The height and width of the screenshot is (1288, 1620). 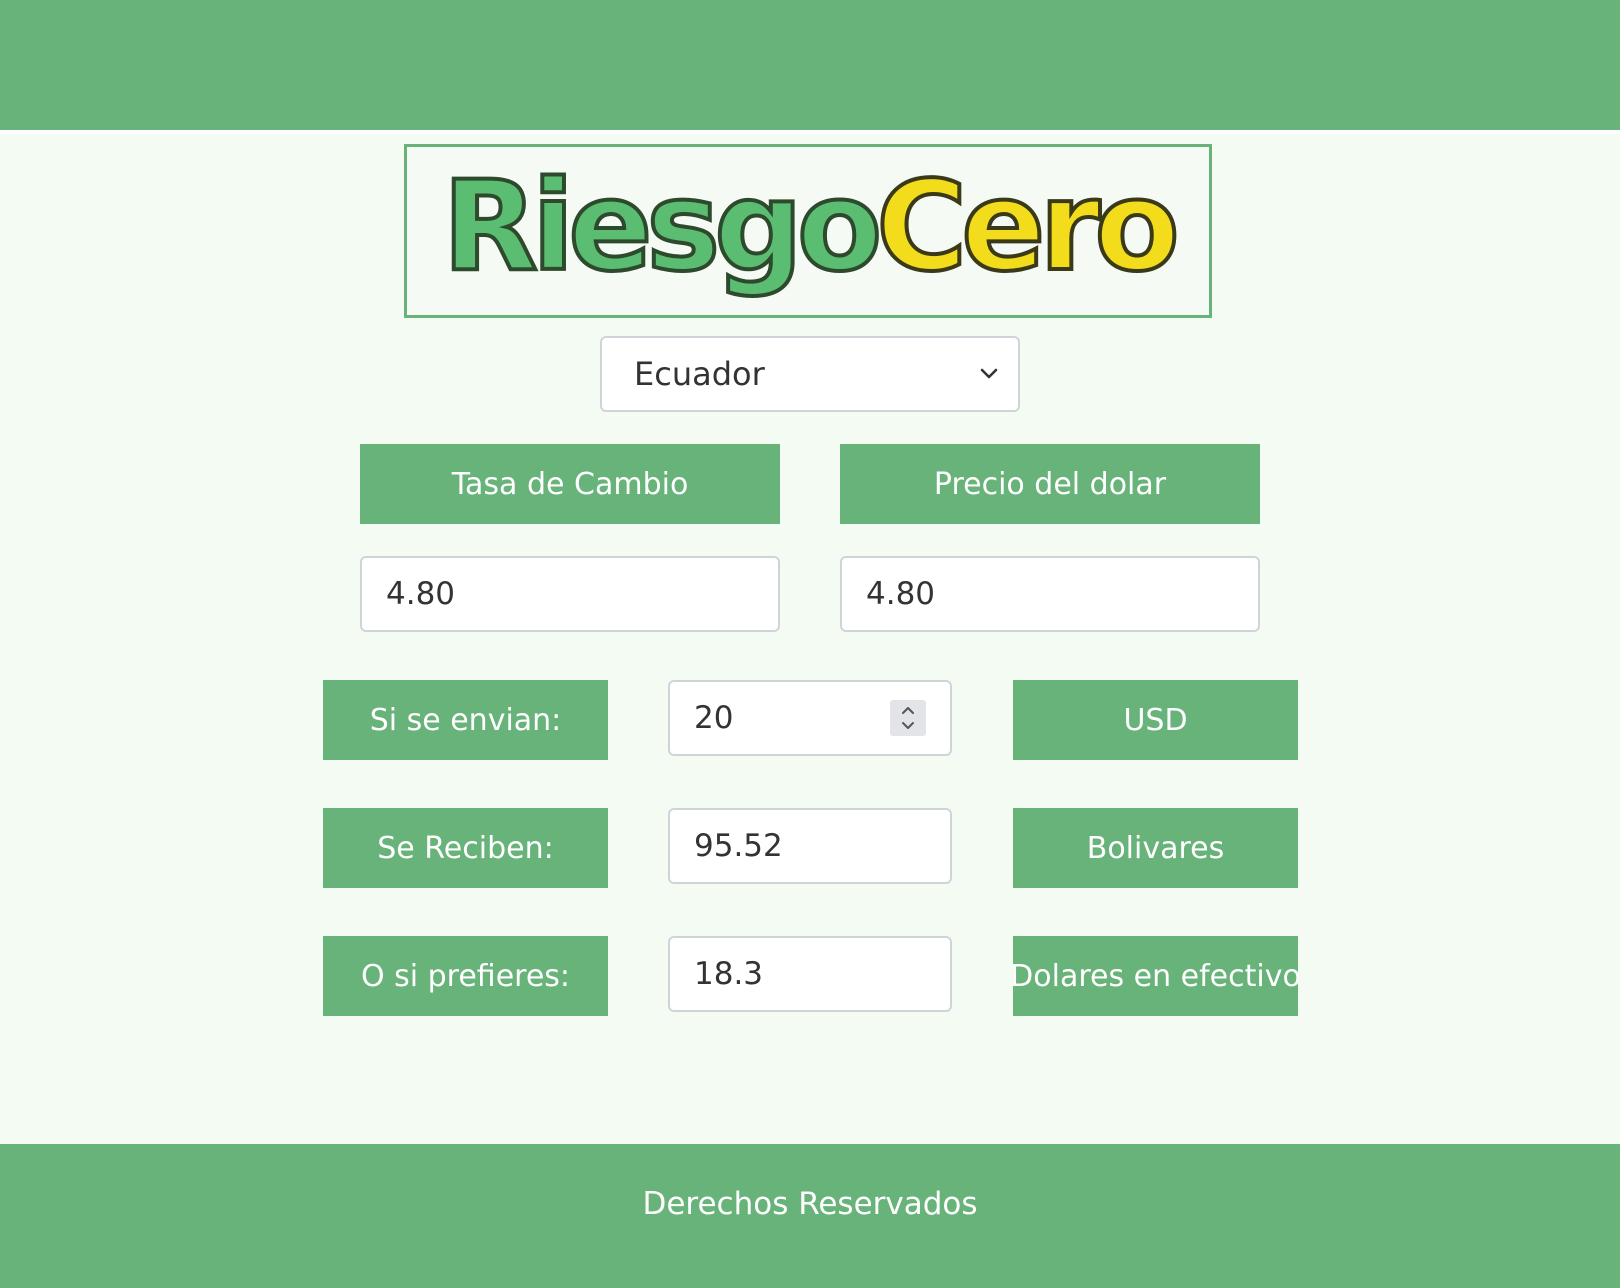 I want to click on tasa-de-cambio-label: Tasa de Cambio, so click(x=570, y=484).